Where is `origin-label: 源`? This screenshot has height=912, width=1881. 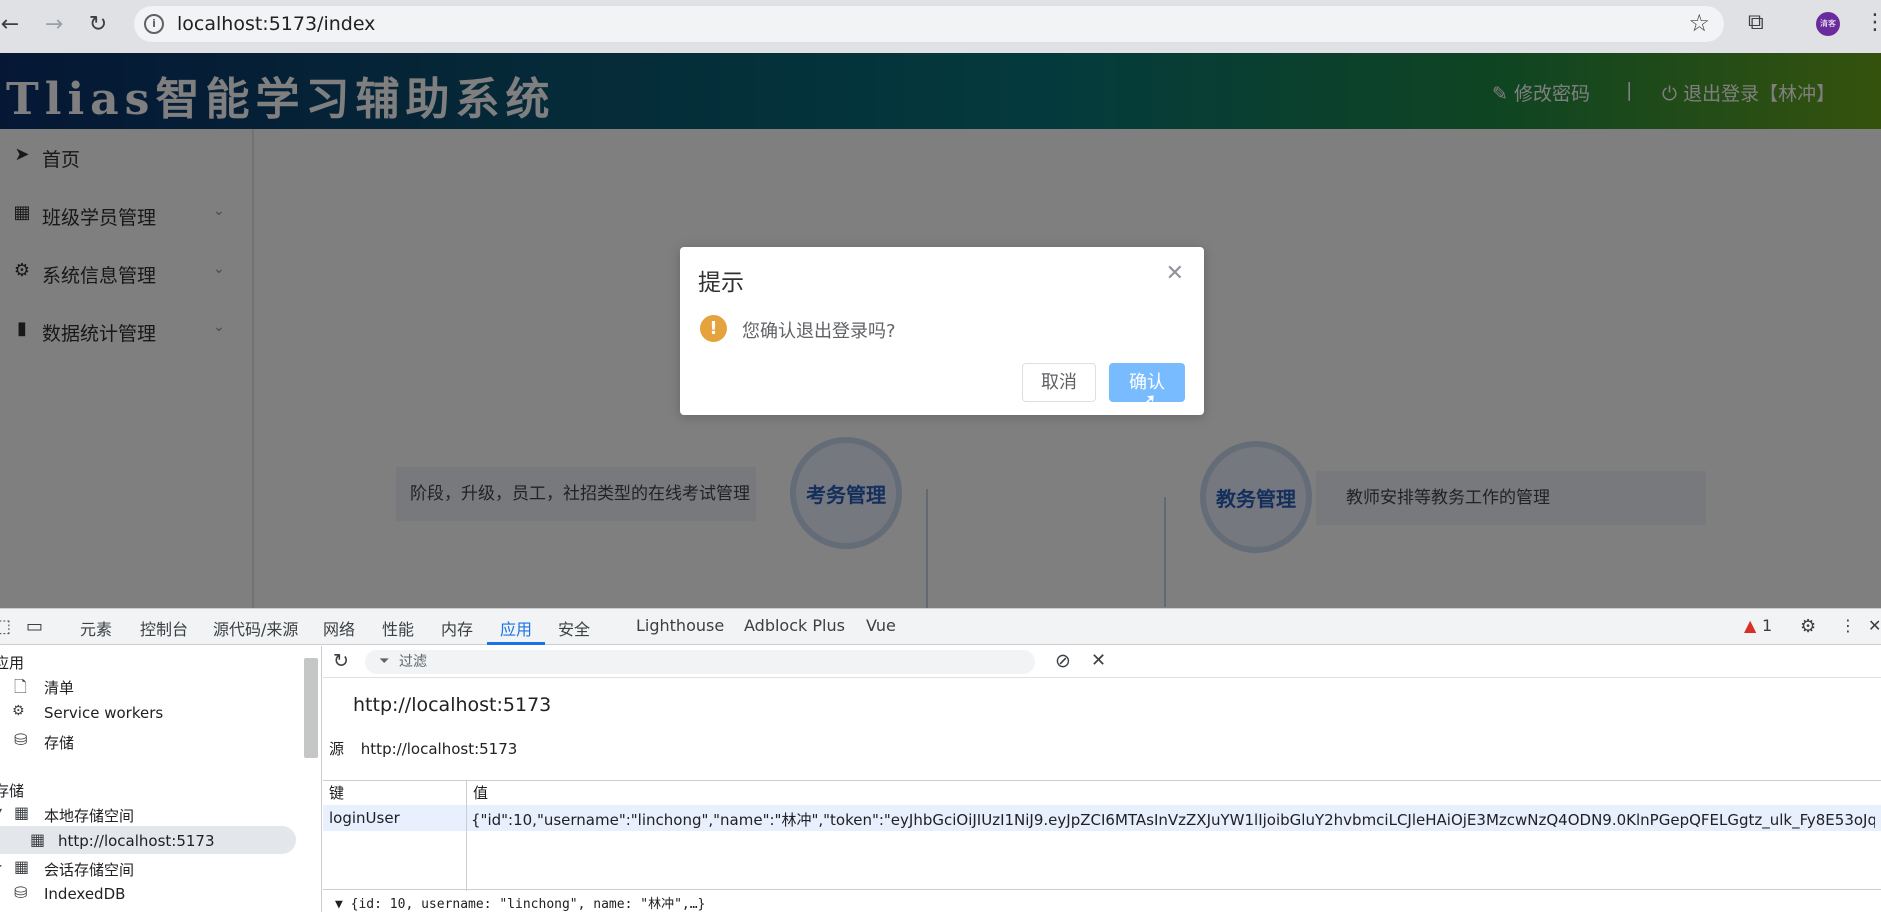
origin-label: 源 is located at coordinates (337, 749).